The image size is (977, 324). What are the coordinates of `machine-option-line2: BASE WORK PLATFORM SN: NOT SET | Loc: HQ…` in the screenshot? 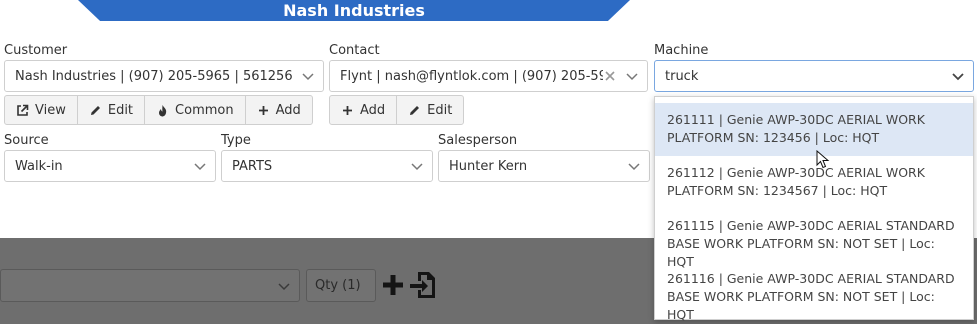 It's located at (801, 305).